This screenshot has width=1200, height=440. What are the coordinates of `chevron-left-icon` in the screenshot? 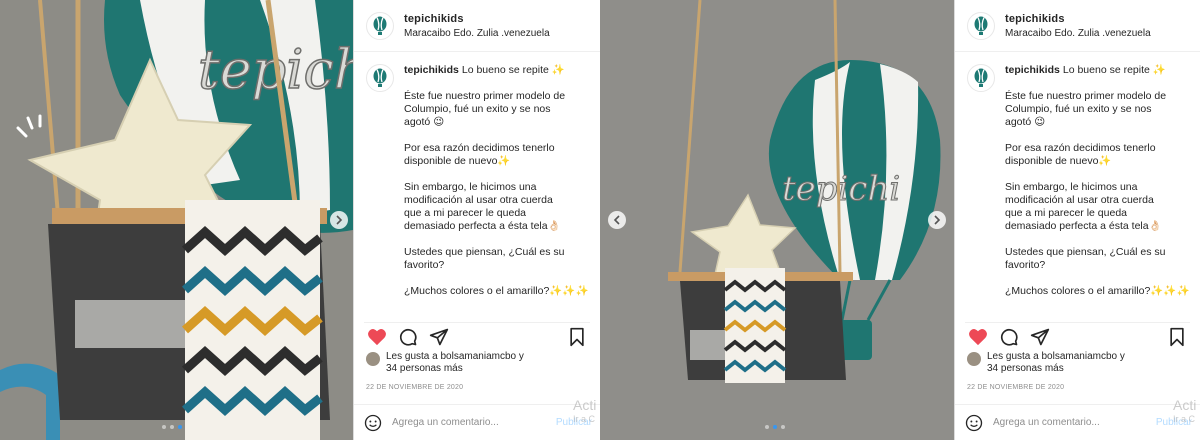 It's located at (616, 220).